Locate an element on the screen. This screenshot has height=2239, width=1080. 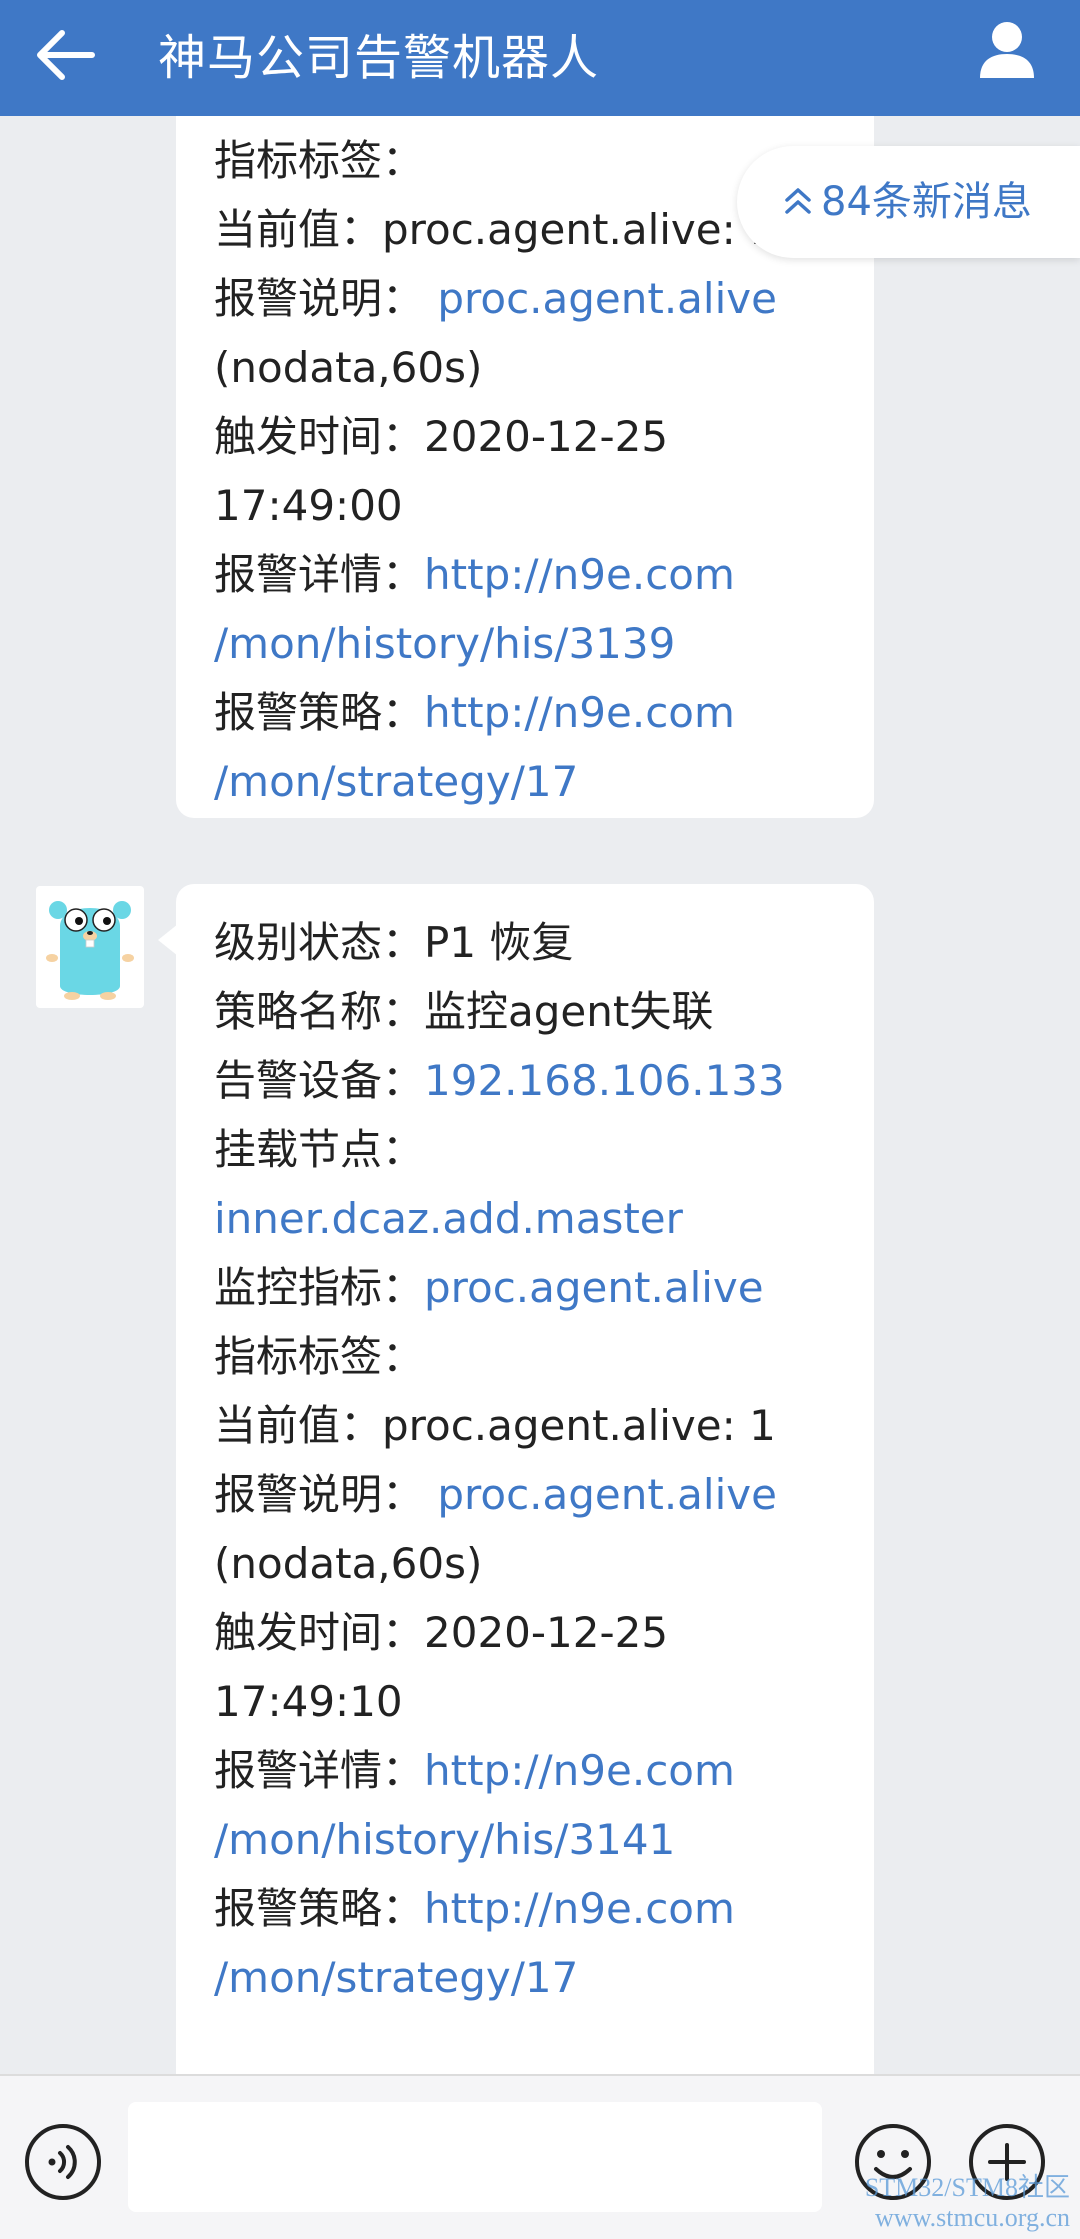
field-value: 17:49:10 is located at coordinates (308, 1701).